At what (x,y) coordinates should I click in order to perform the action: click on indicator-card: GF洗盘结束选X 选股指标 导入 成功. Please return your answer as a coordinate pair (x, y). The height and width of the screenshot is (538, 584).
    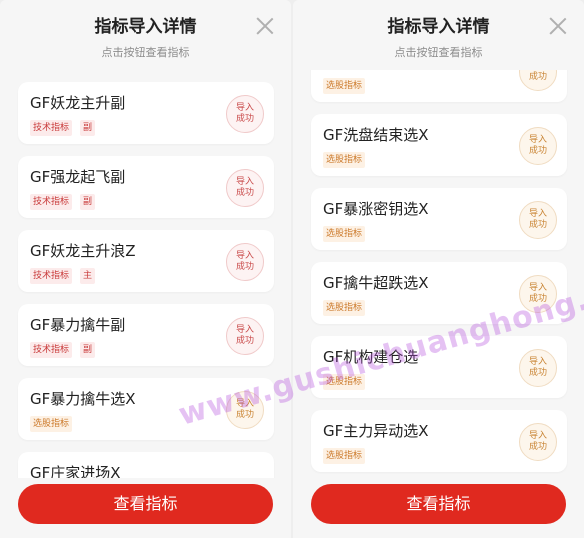
    Looking at the image, I should click on (439, 145).